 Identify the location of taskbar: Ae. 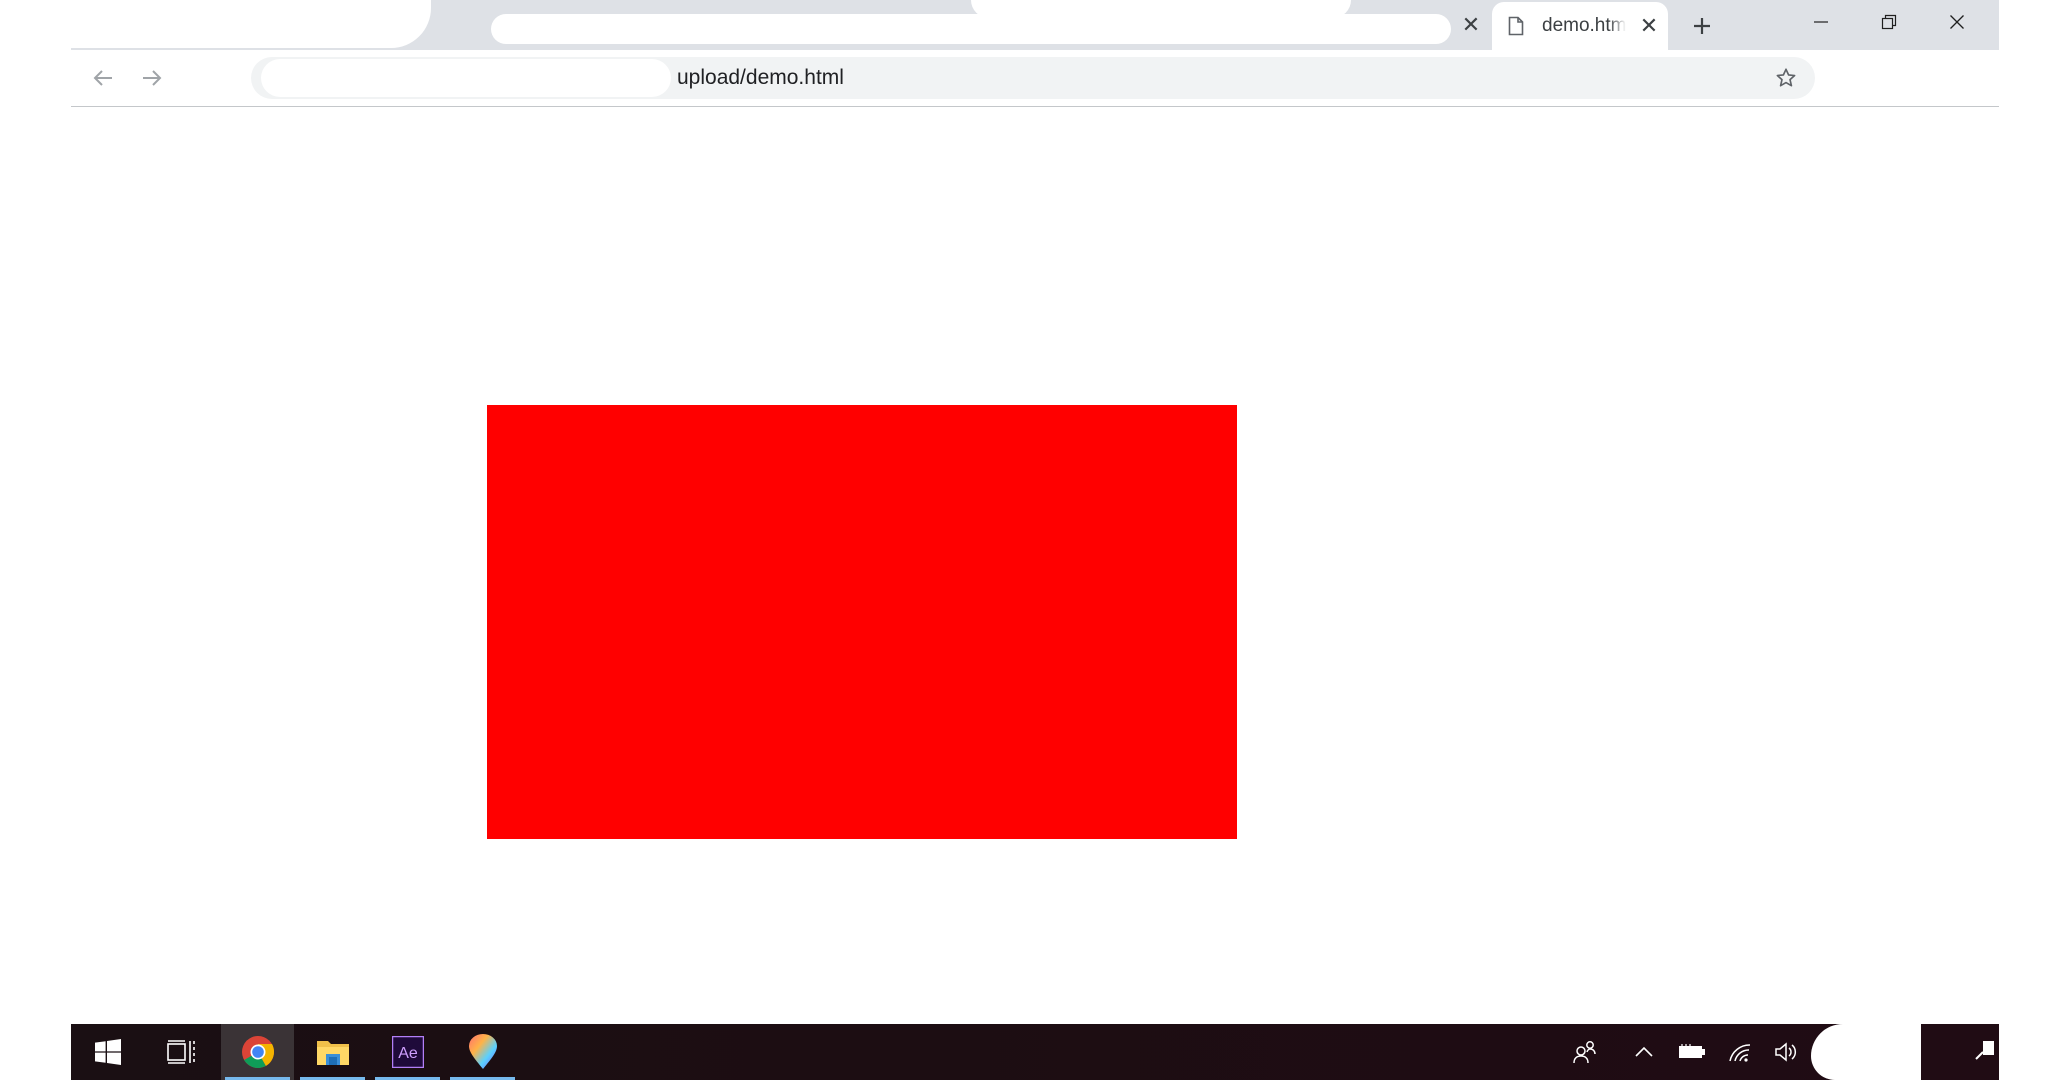
(1035, 1052).